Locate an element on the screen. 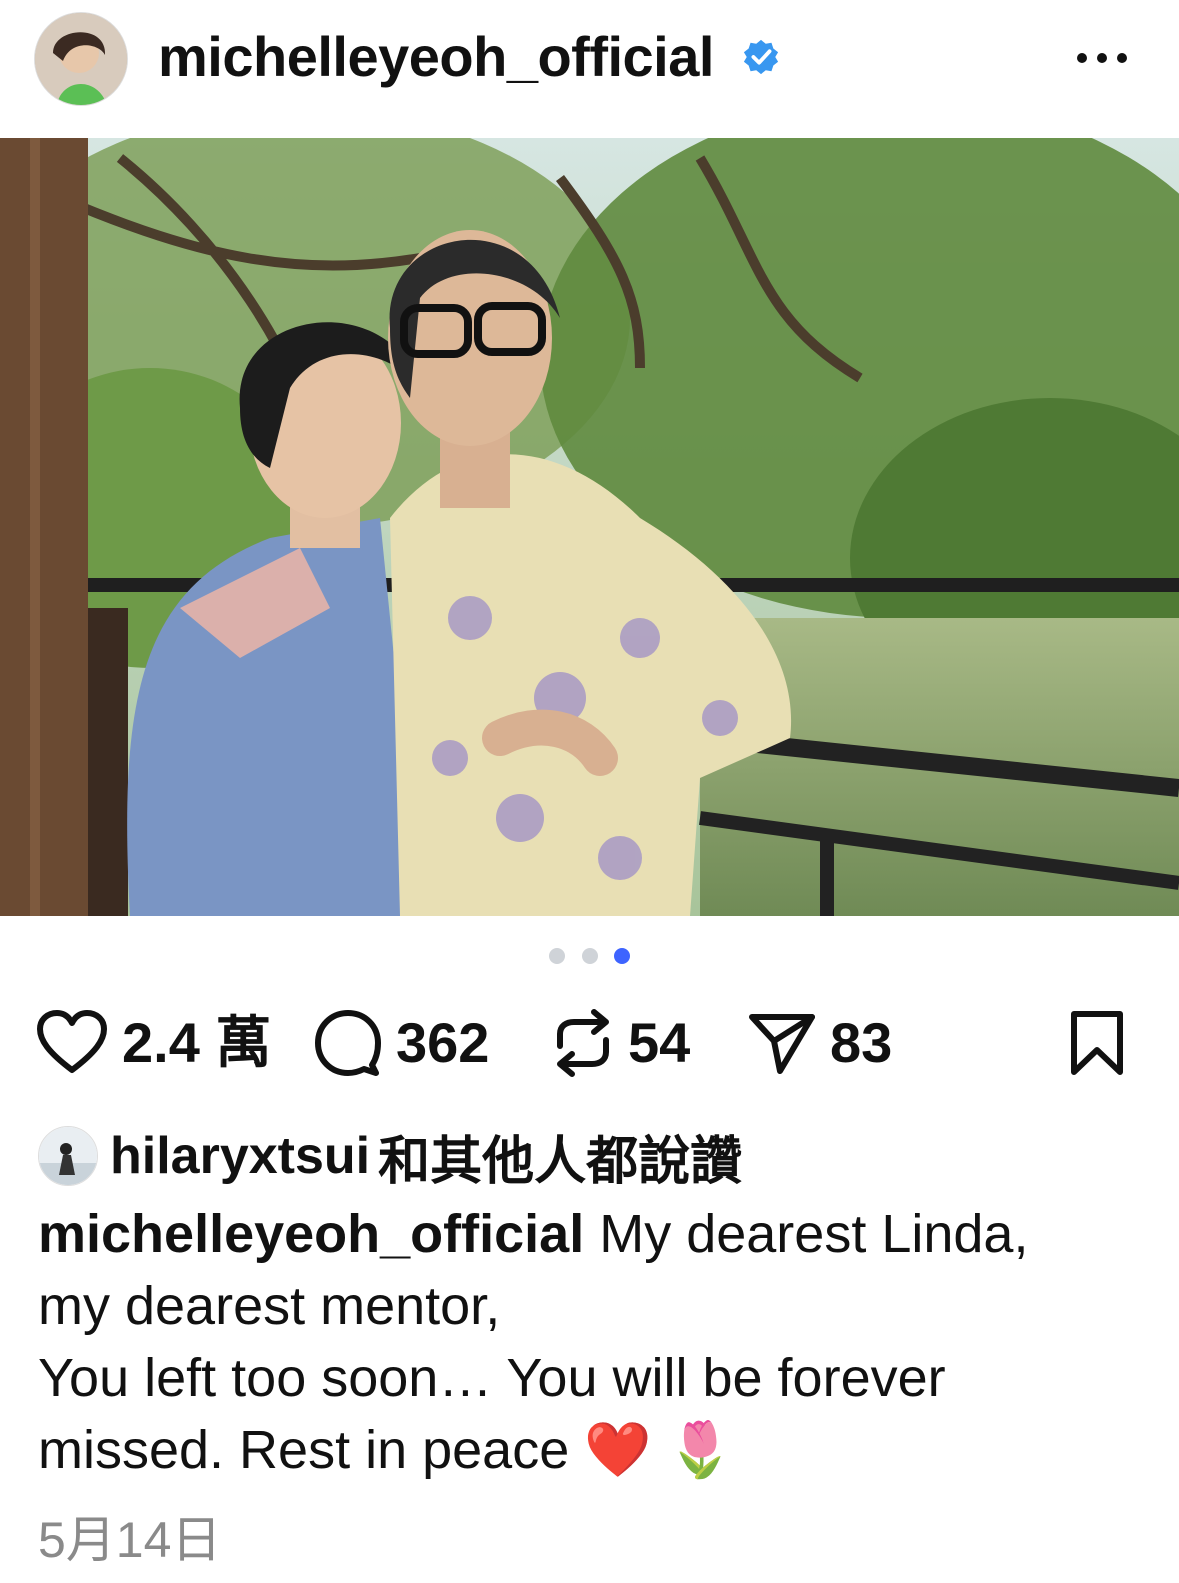 The image size is (1179, 1583). liked-by-row: hilaryxtsui 和其他人都說讚 is located at coordinates (390, 1157).